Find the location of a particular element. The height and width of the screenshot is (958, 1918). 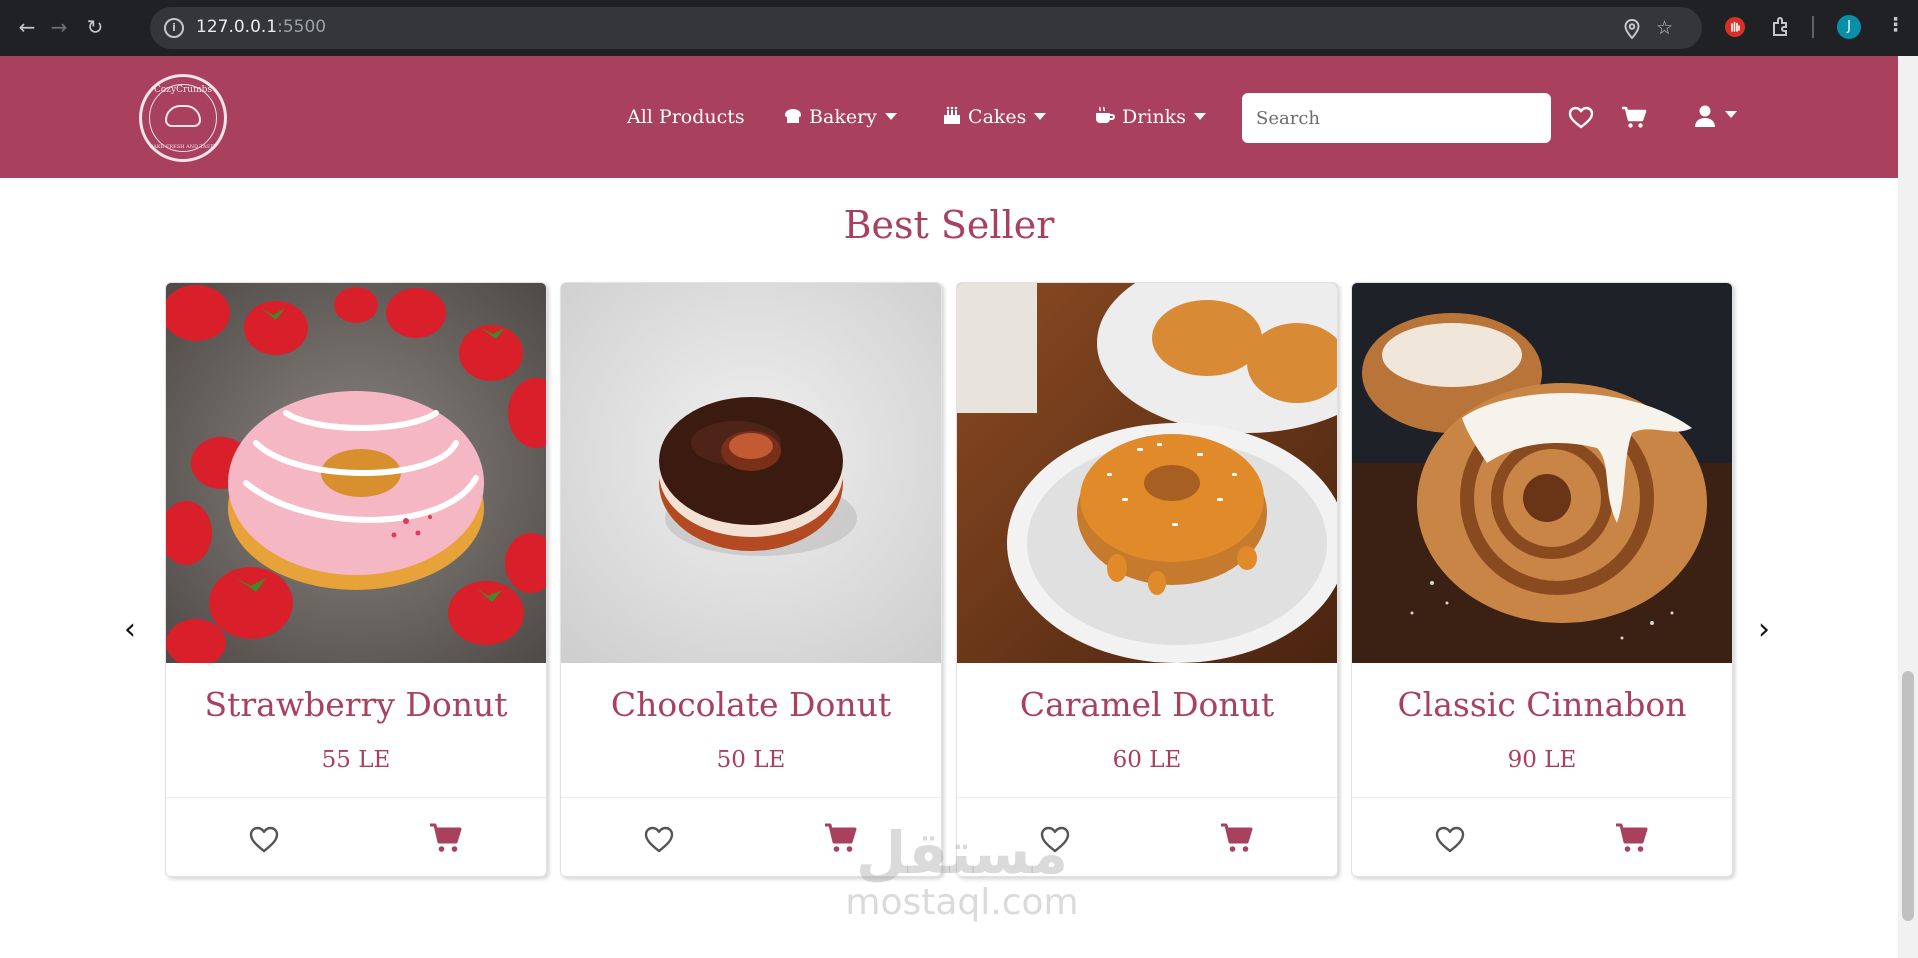

user-menu-dropdown is located at coordinates (1717, 118).